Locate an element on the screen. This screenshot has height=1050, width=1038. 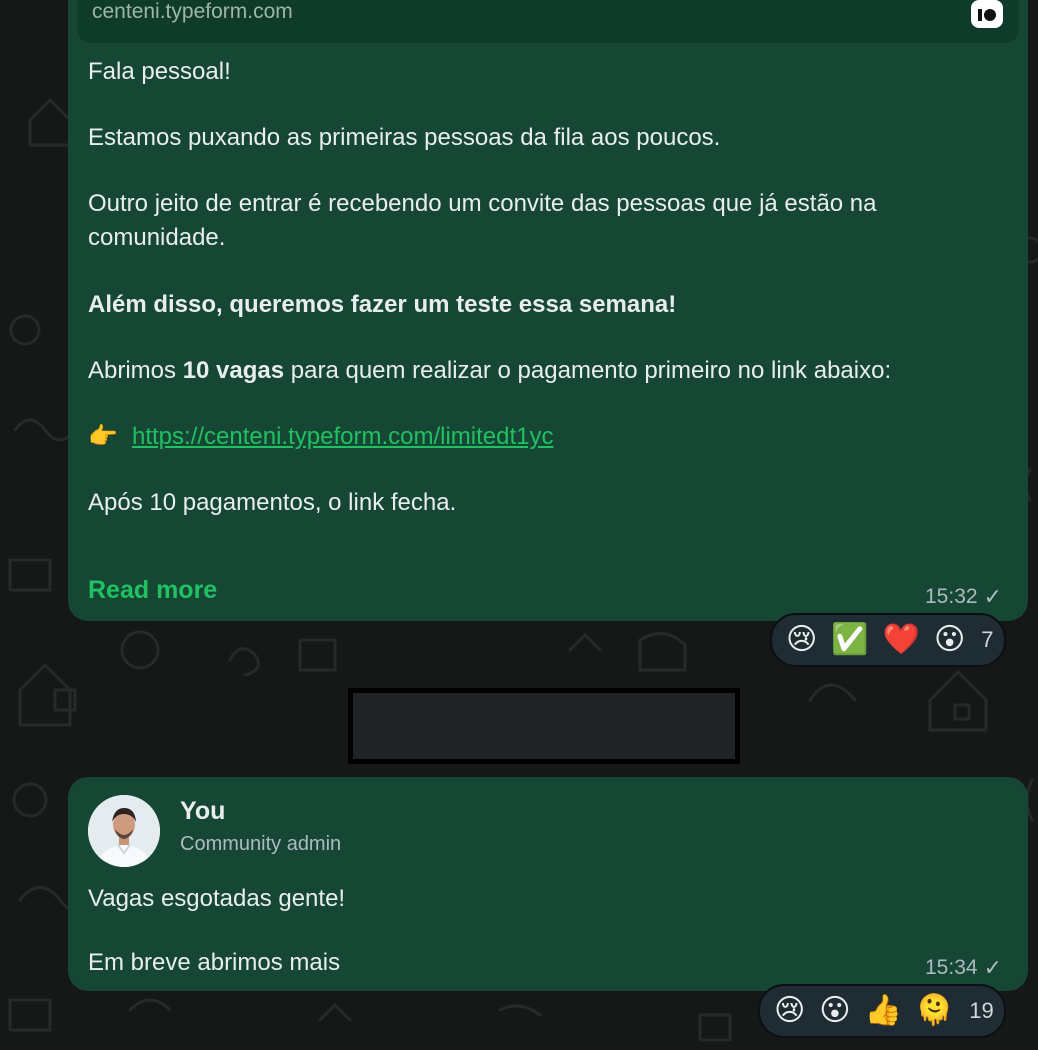
read-more-button: Read more is located at coordinates (152, 590).